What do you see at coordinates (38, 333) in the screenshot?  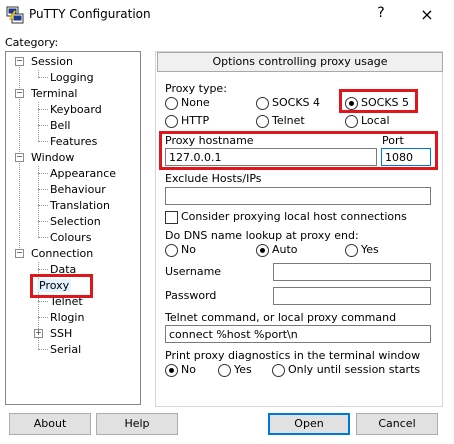 I see `expand-ssh-icon: +` at bounding box center [38, 333].